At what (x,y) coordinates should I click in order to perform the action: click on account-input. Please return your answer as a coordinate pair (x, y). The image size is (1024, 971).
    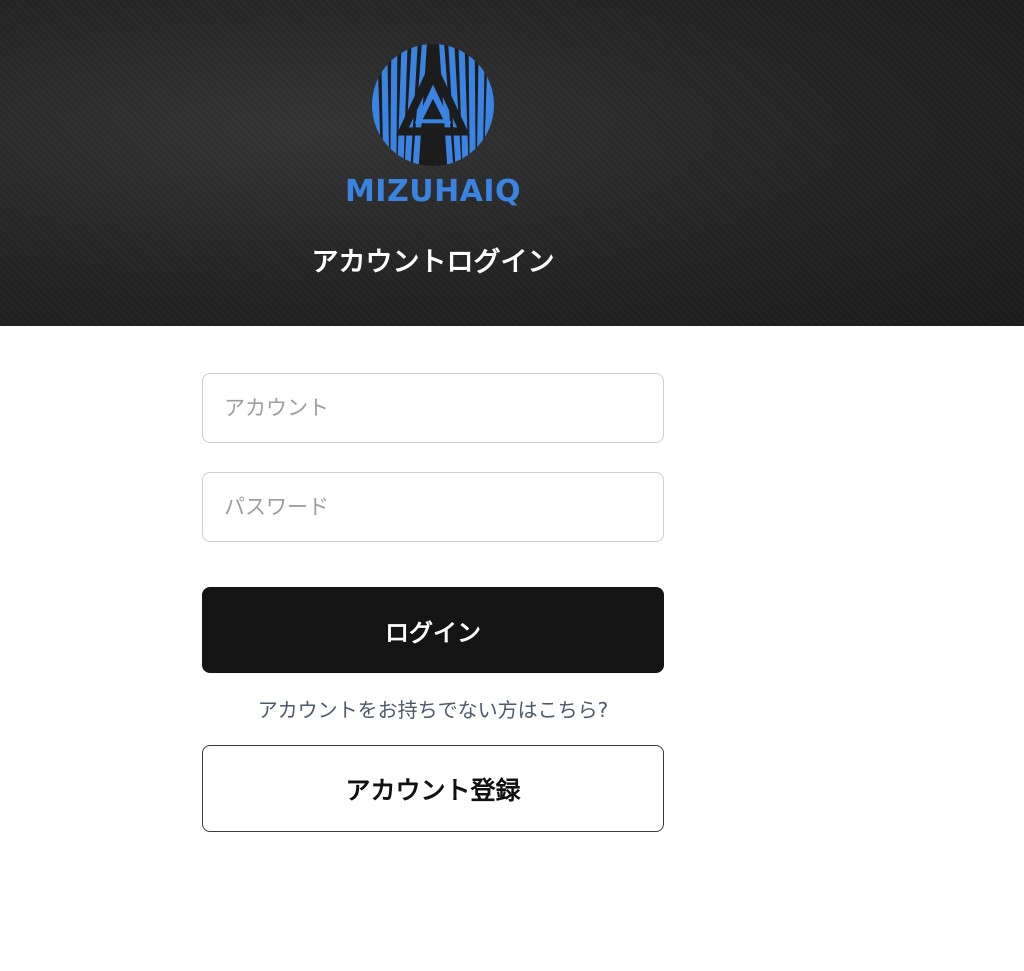
    Looking at the image, I should click on (433, 408).